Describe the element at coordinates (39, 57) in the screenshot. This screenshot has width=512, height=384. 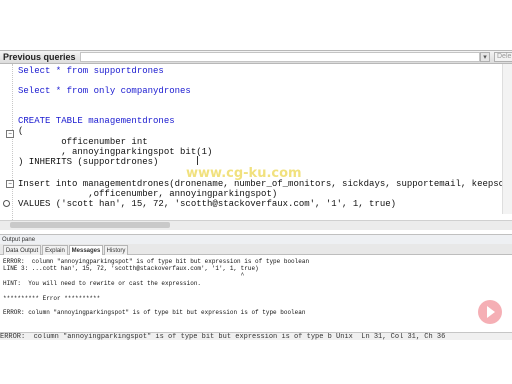
I see `previous-queries-label: Previous queries` at that location.